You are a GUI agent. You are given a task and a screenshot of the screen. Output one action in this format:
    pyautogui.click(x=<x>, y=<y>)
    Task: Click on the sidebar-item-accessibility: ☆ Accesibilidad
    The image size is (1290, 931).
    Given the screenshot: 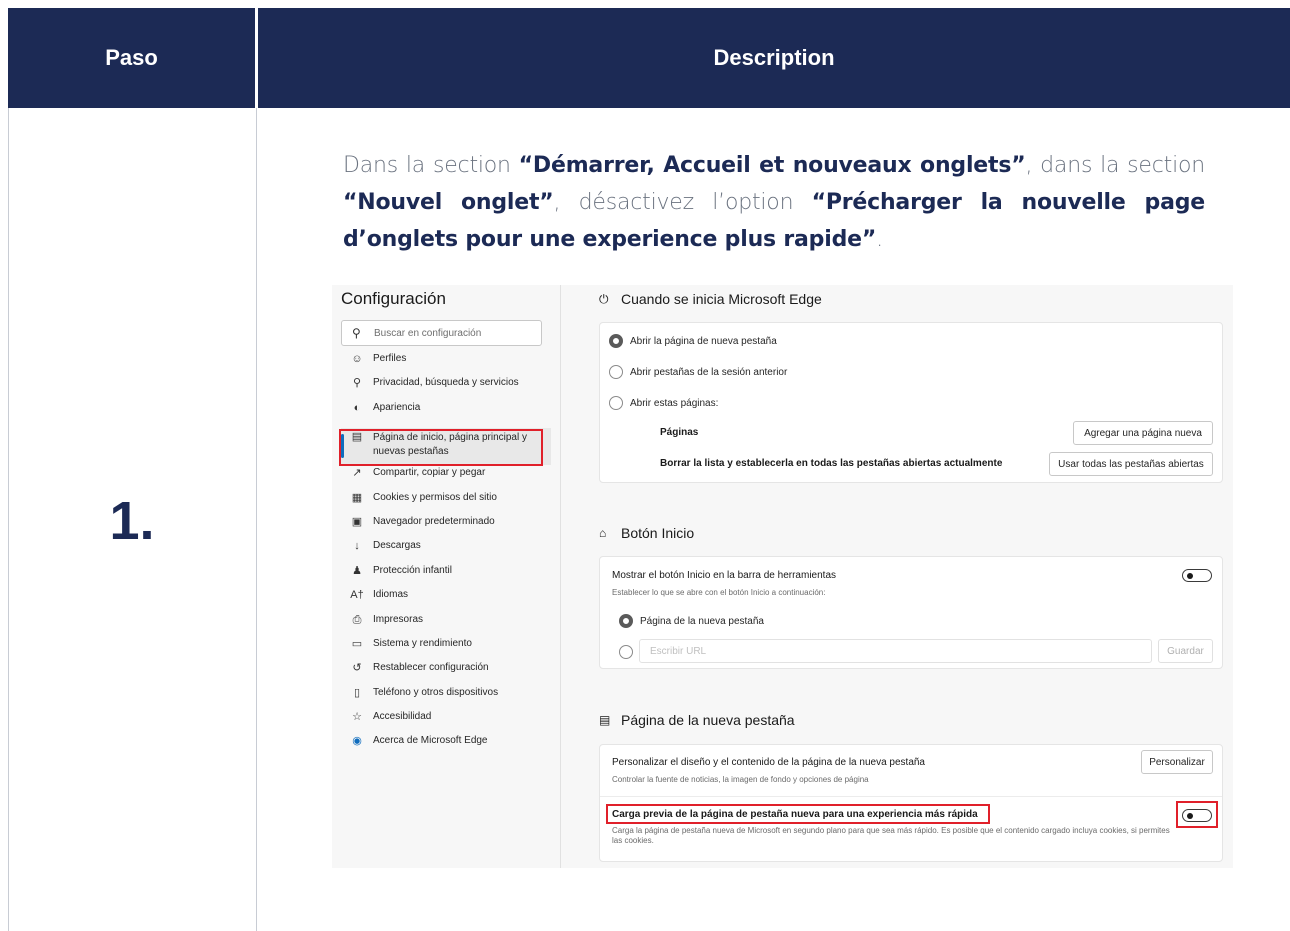 What is the action you would take?
    pyautogui.click(x=446, y=723)
    